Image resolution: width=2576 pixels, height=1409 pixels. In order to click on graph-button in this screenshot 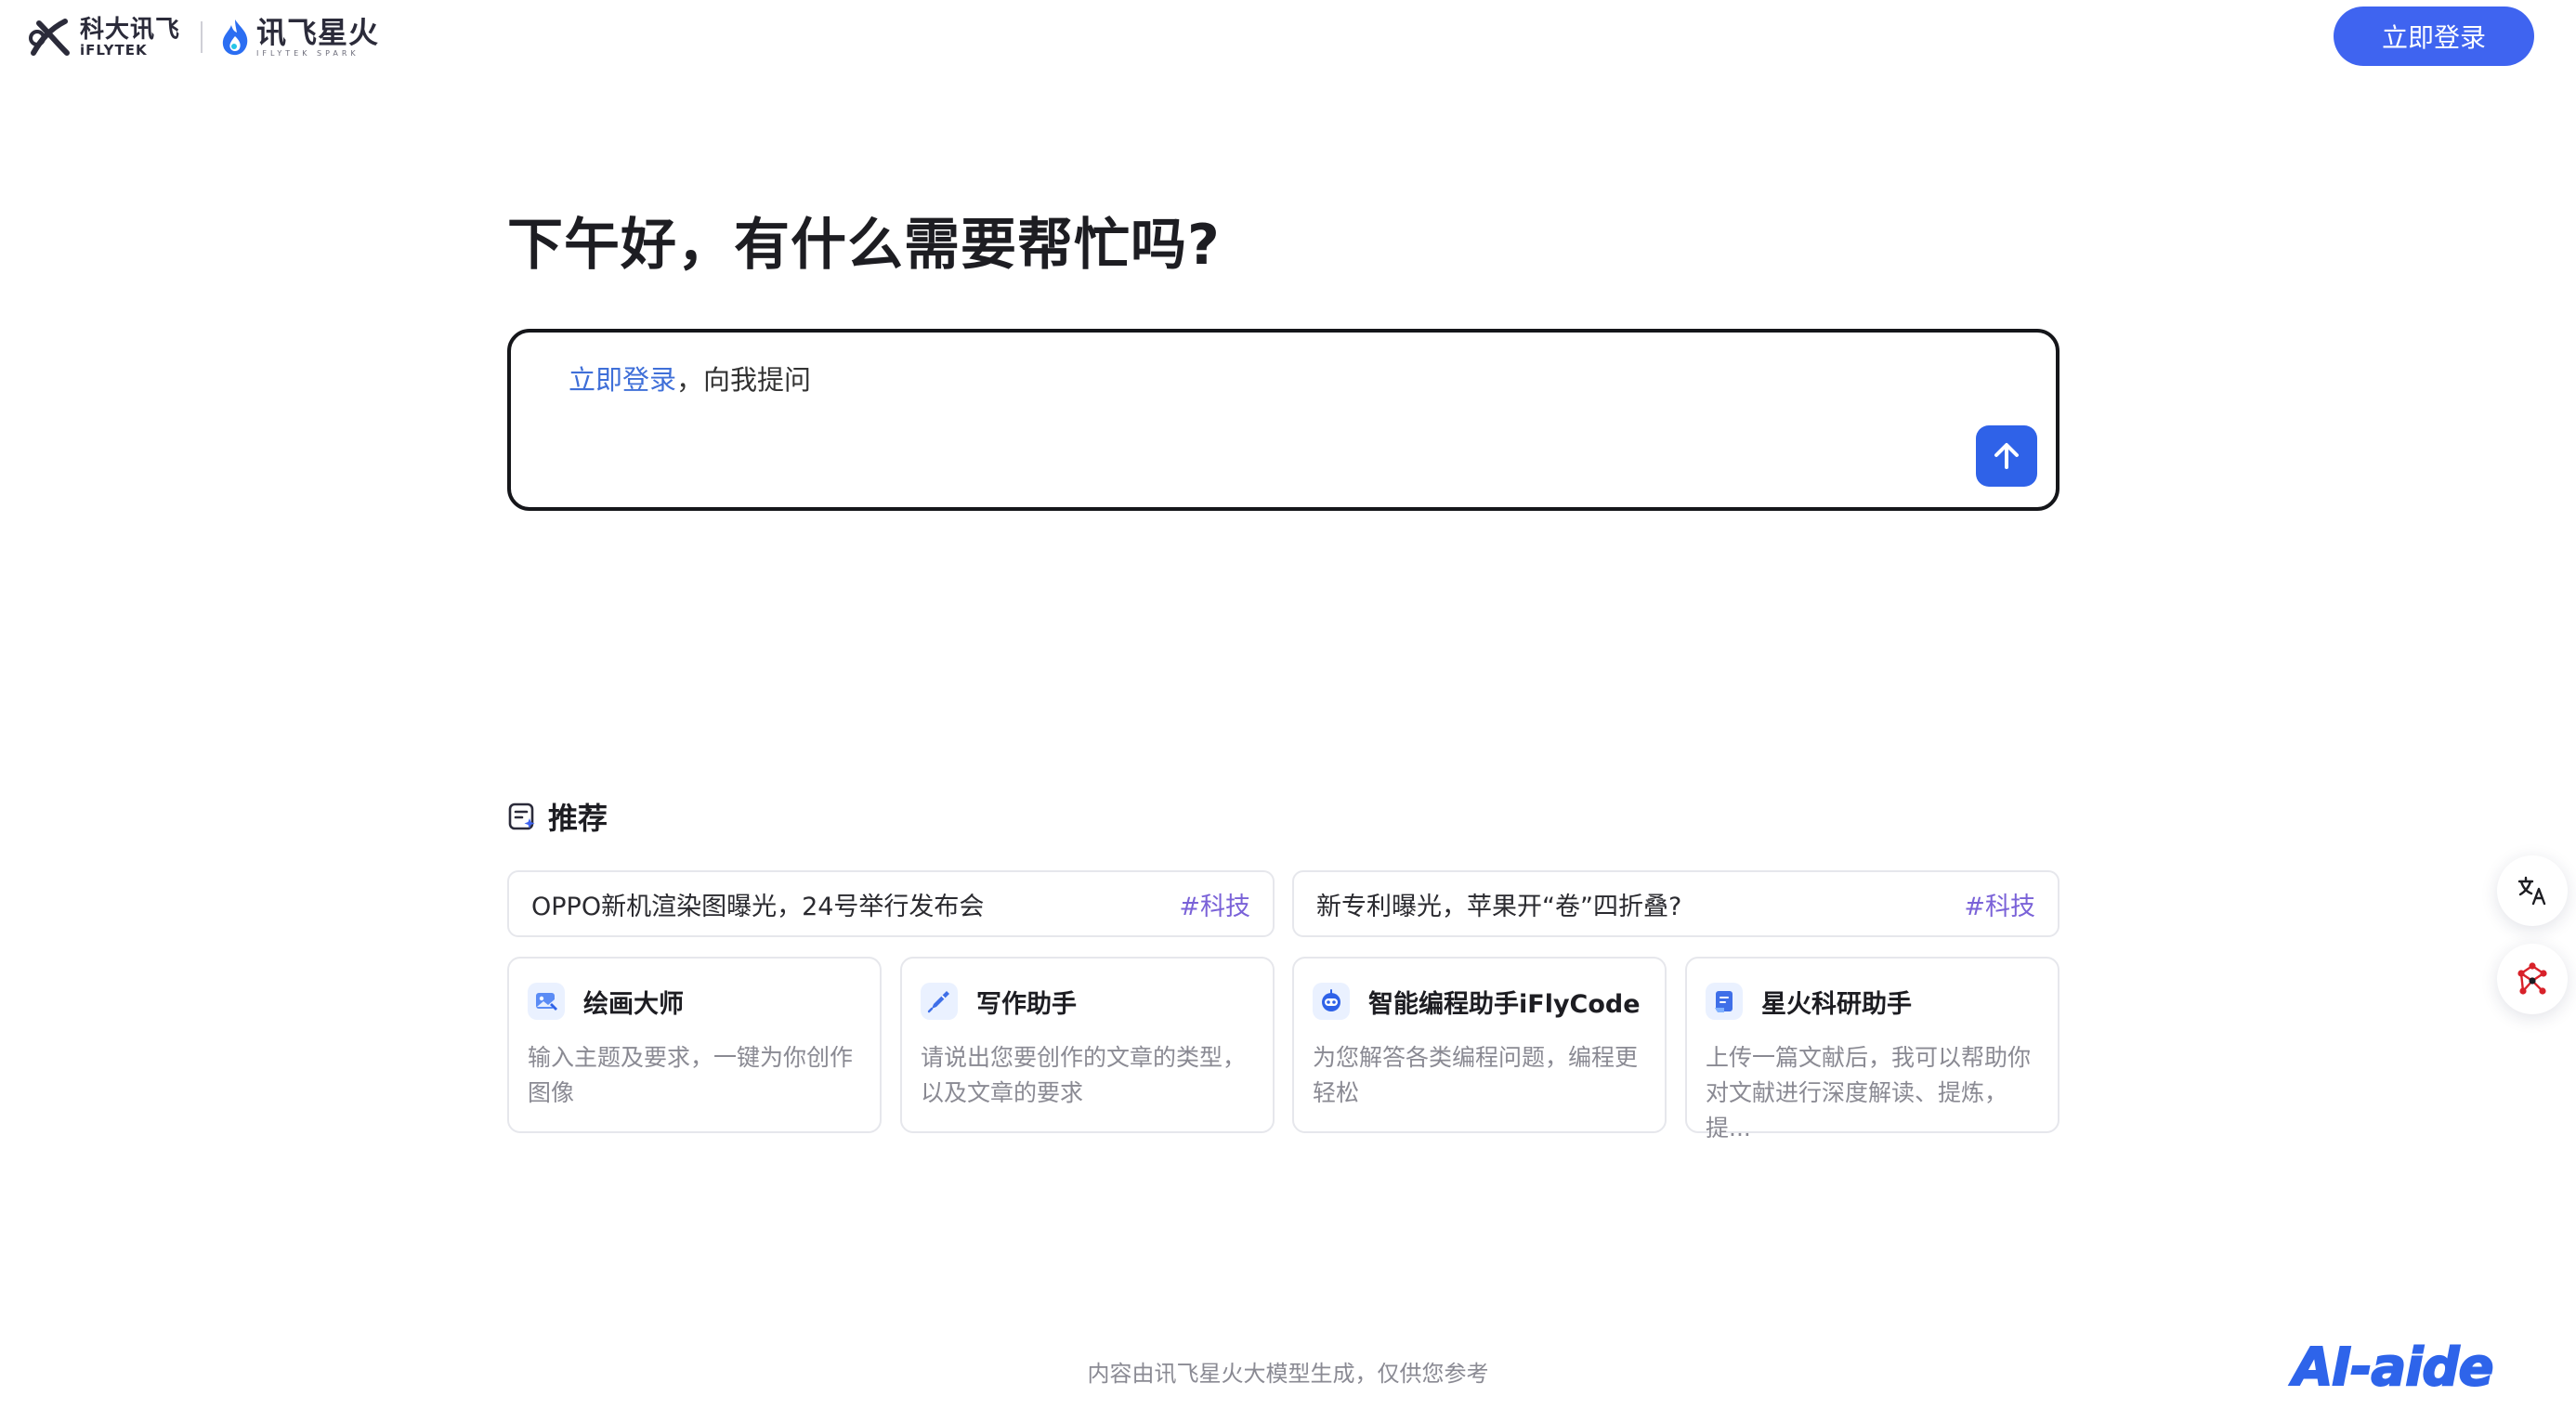, I will do `click(2532, 979)`.